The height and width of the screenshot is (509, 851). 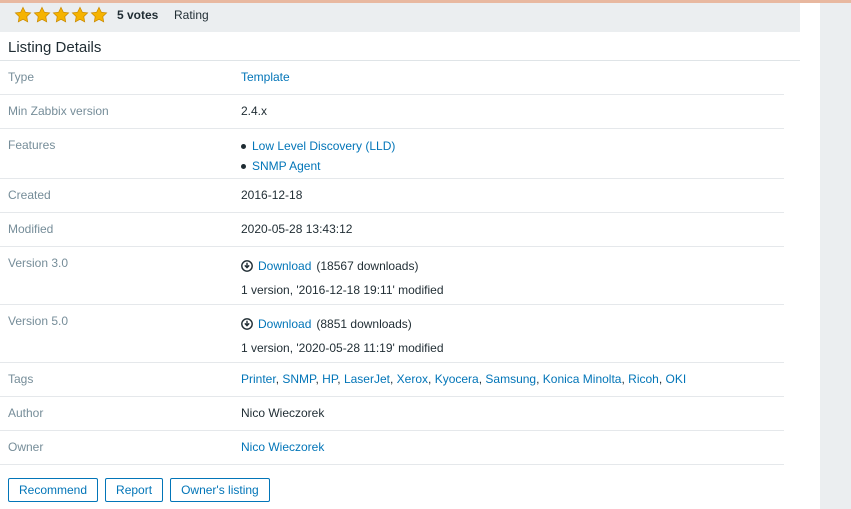 What do you see at coordinates (284, 324) in the screenshot?
I see `download-link-v5: Download` at bounding box center [284, 324].